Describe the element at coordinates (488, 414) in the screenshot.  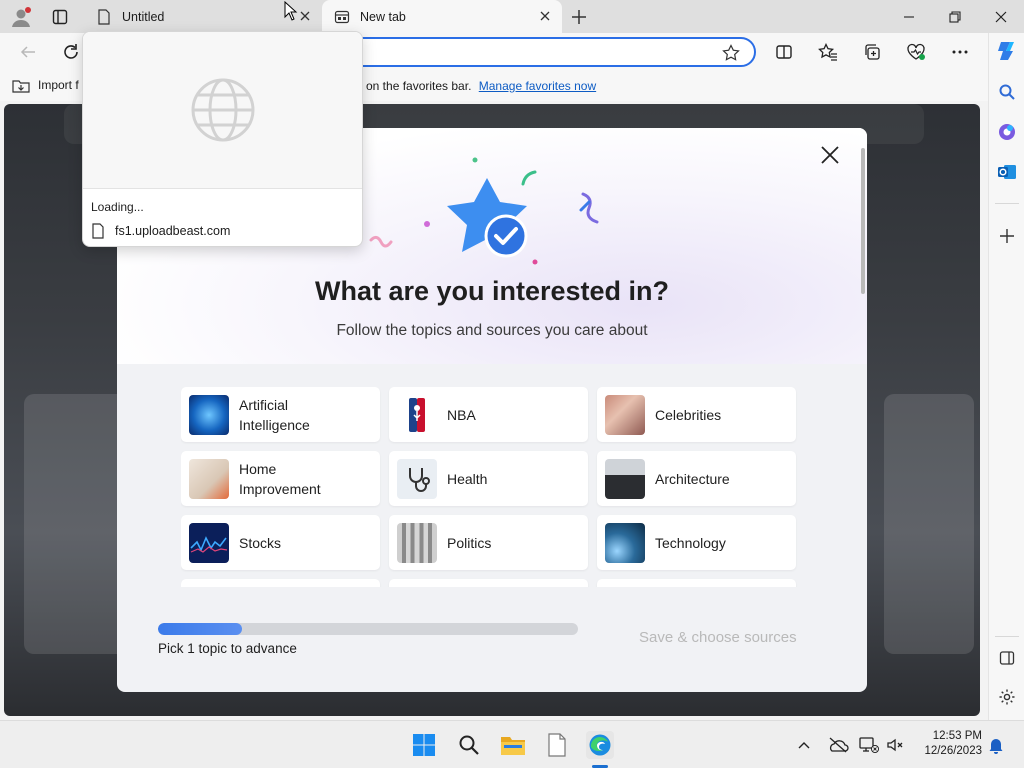
I see `topic-nba: NBA` at that location.